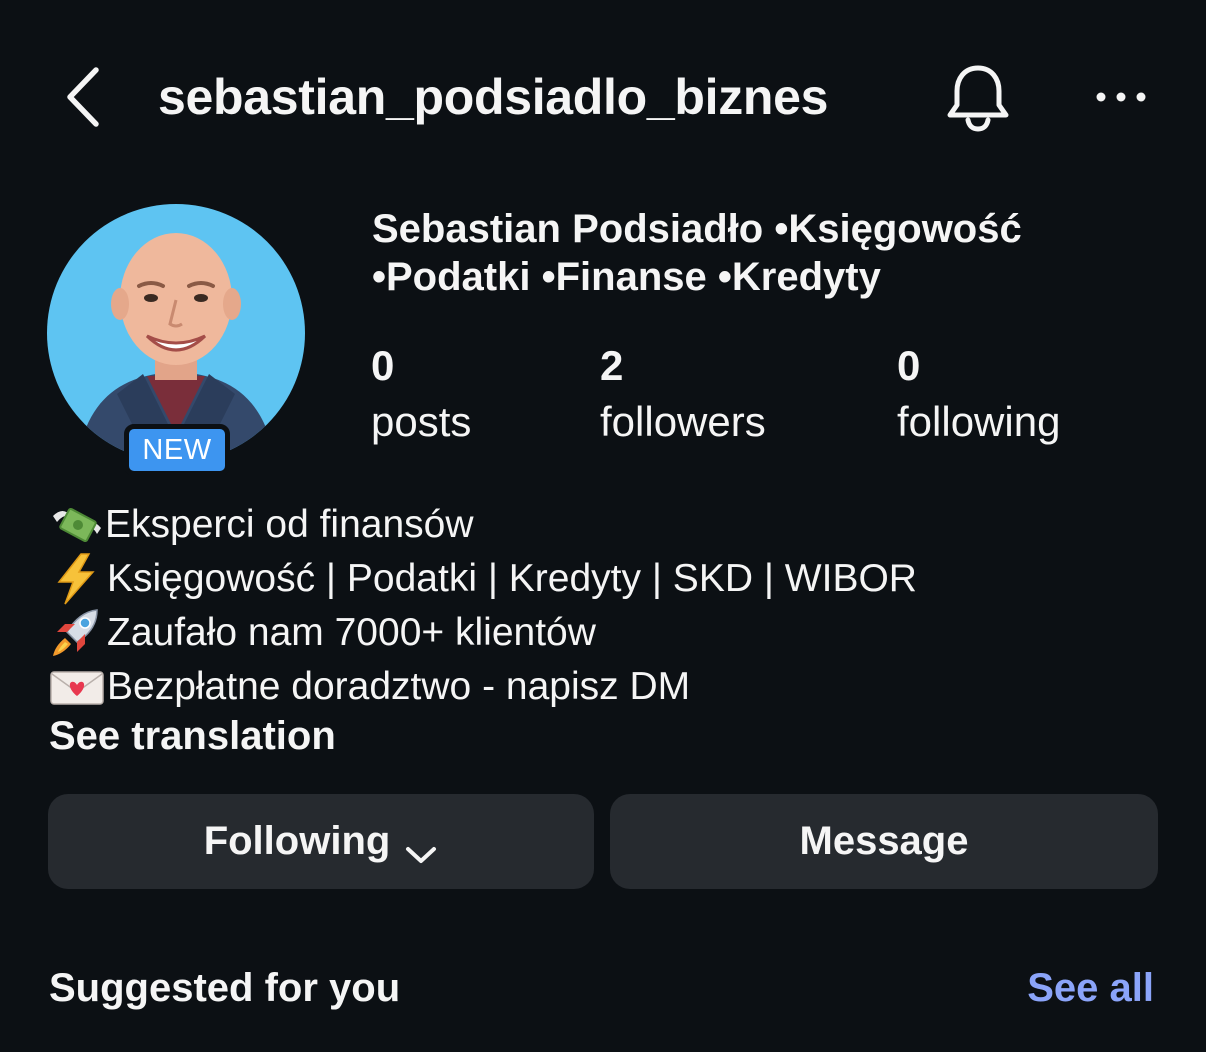  I want to click on following-button-label: Following, so click(297, 841).